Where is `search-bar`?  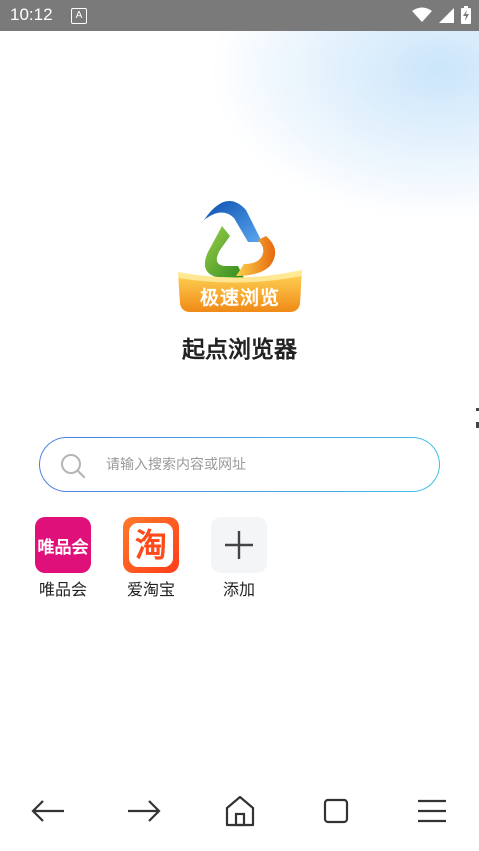 search-bar is located at coordinates (239, 464).